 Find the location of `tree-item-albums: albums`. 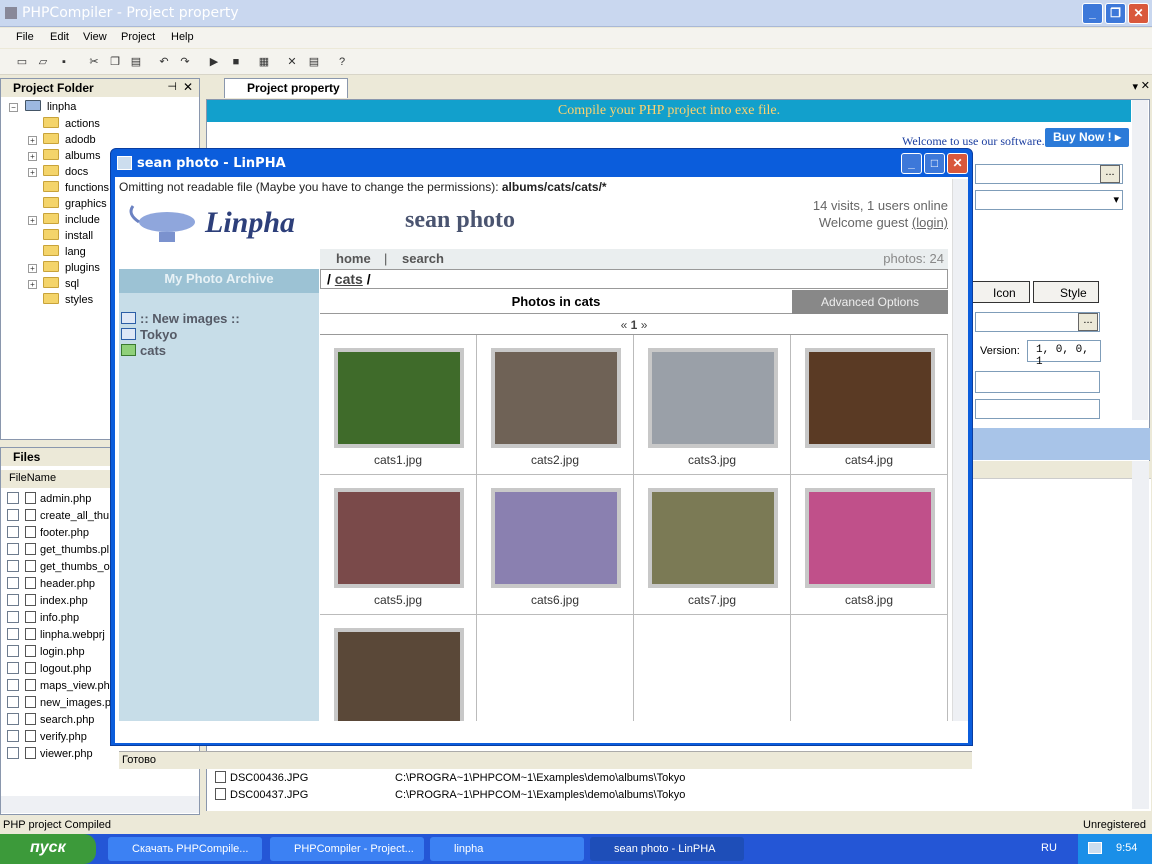

tree-item-albums: albums is located at coordinates (71, 156).